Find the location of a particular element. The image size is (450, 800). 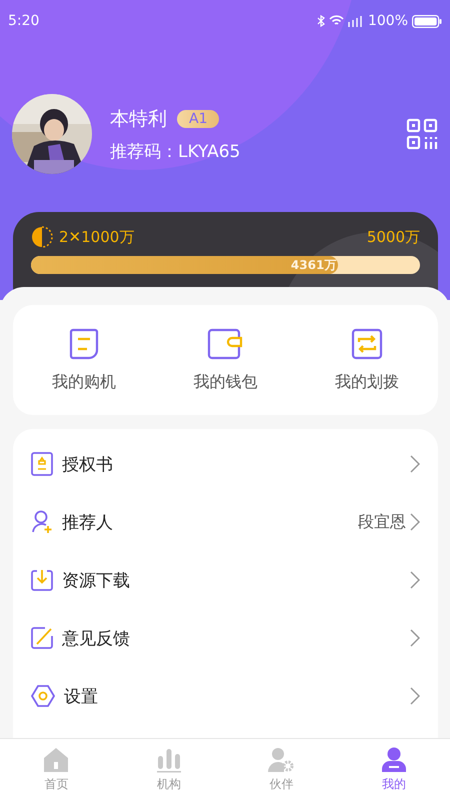

signal-icon is located at coordinates (356, 21).